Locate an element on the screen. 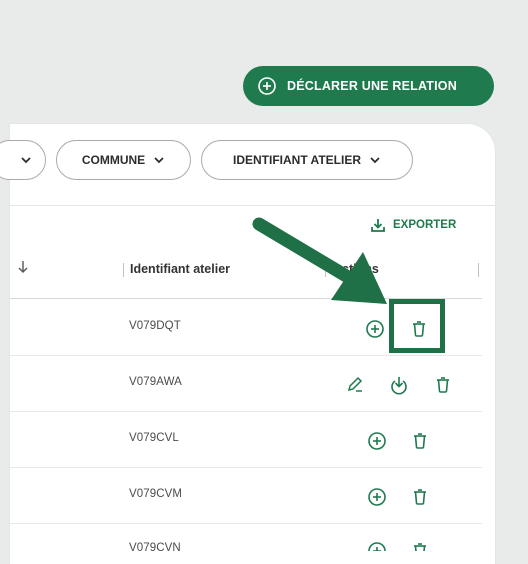 This screenshot has height=564, width=528. atelier-id-cell: V079CVN is located at coordinates (155, 546).